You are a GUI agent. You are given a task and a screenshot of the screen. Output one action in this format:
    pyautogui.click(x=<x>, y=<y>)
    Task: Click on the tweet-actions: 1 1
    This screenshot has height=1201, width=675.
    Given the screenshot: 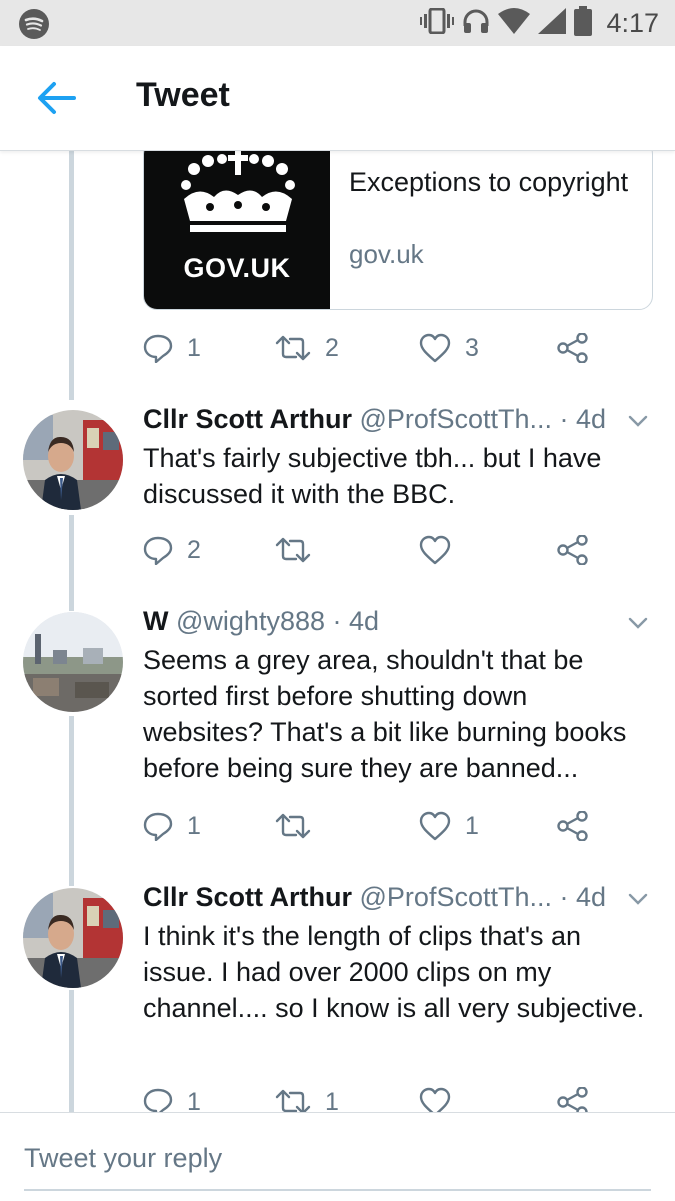 What is the action you would take?
    pyautogui.click(x=373, y=826)
    